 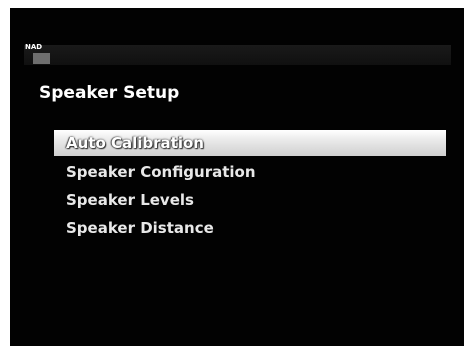 I want to click on menu-item-speaker-distance: Speaker Distance, so click(x=250, y=228).